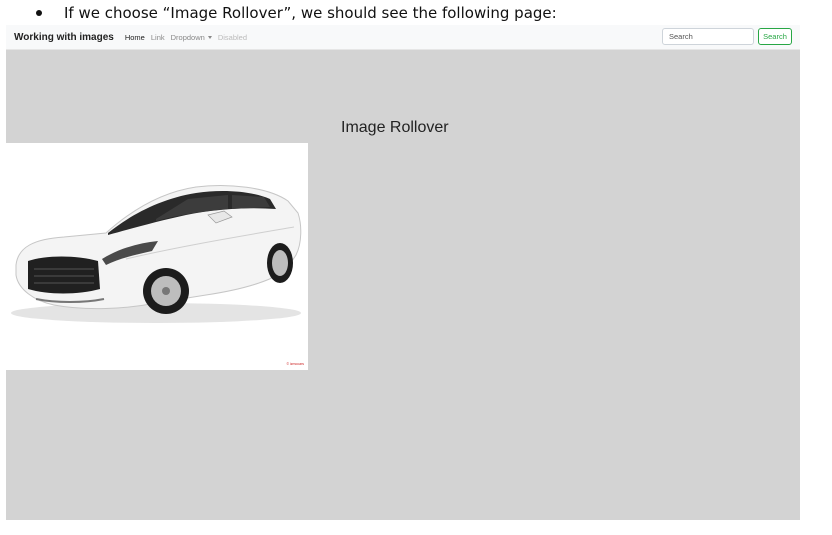 This screenshot has width=832, height=535. Describe the element at coordinates (295, 364) in the screenshot. I see `image-watermark: © izmocars` at that location.